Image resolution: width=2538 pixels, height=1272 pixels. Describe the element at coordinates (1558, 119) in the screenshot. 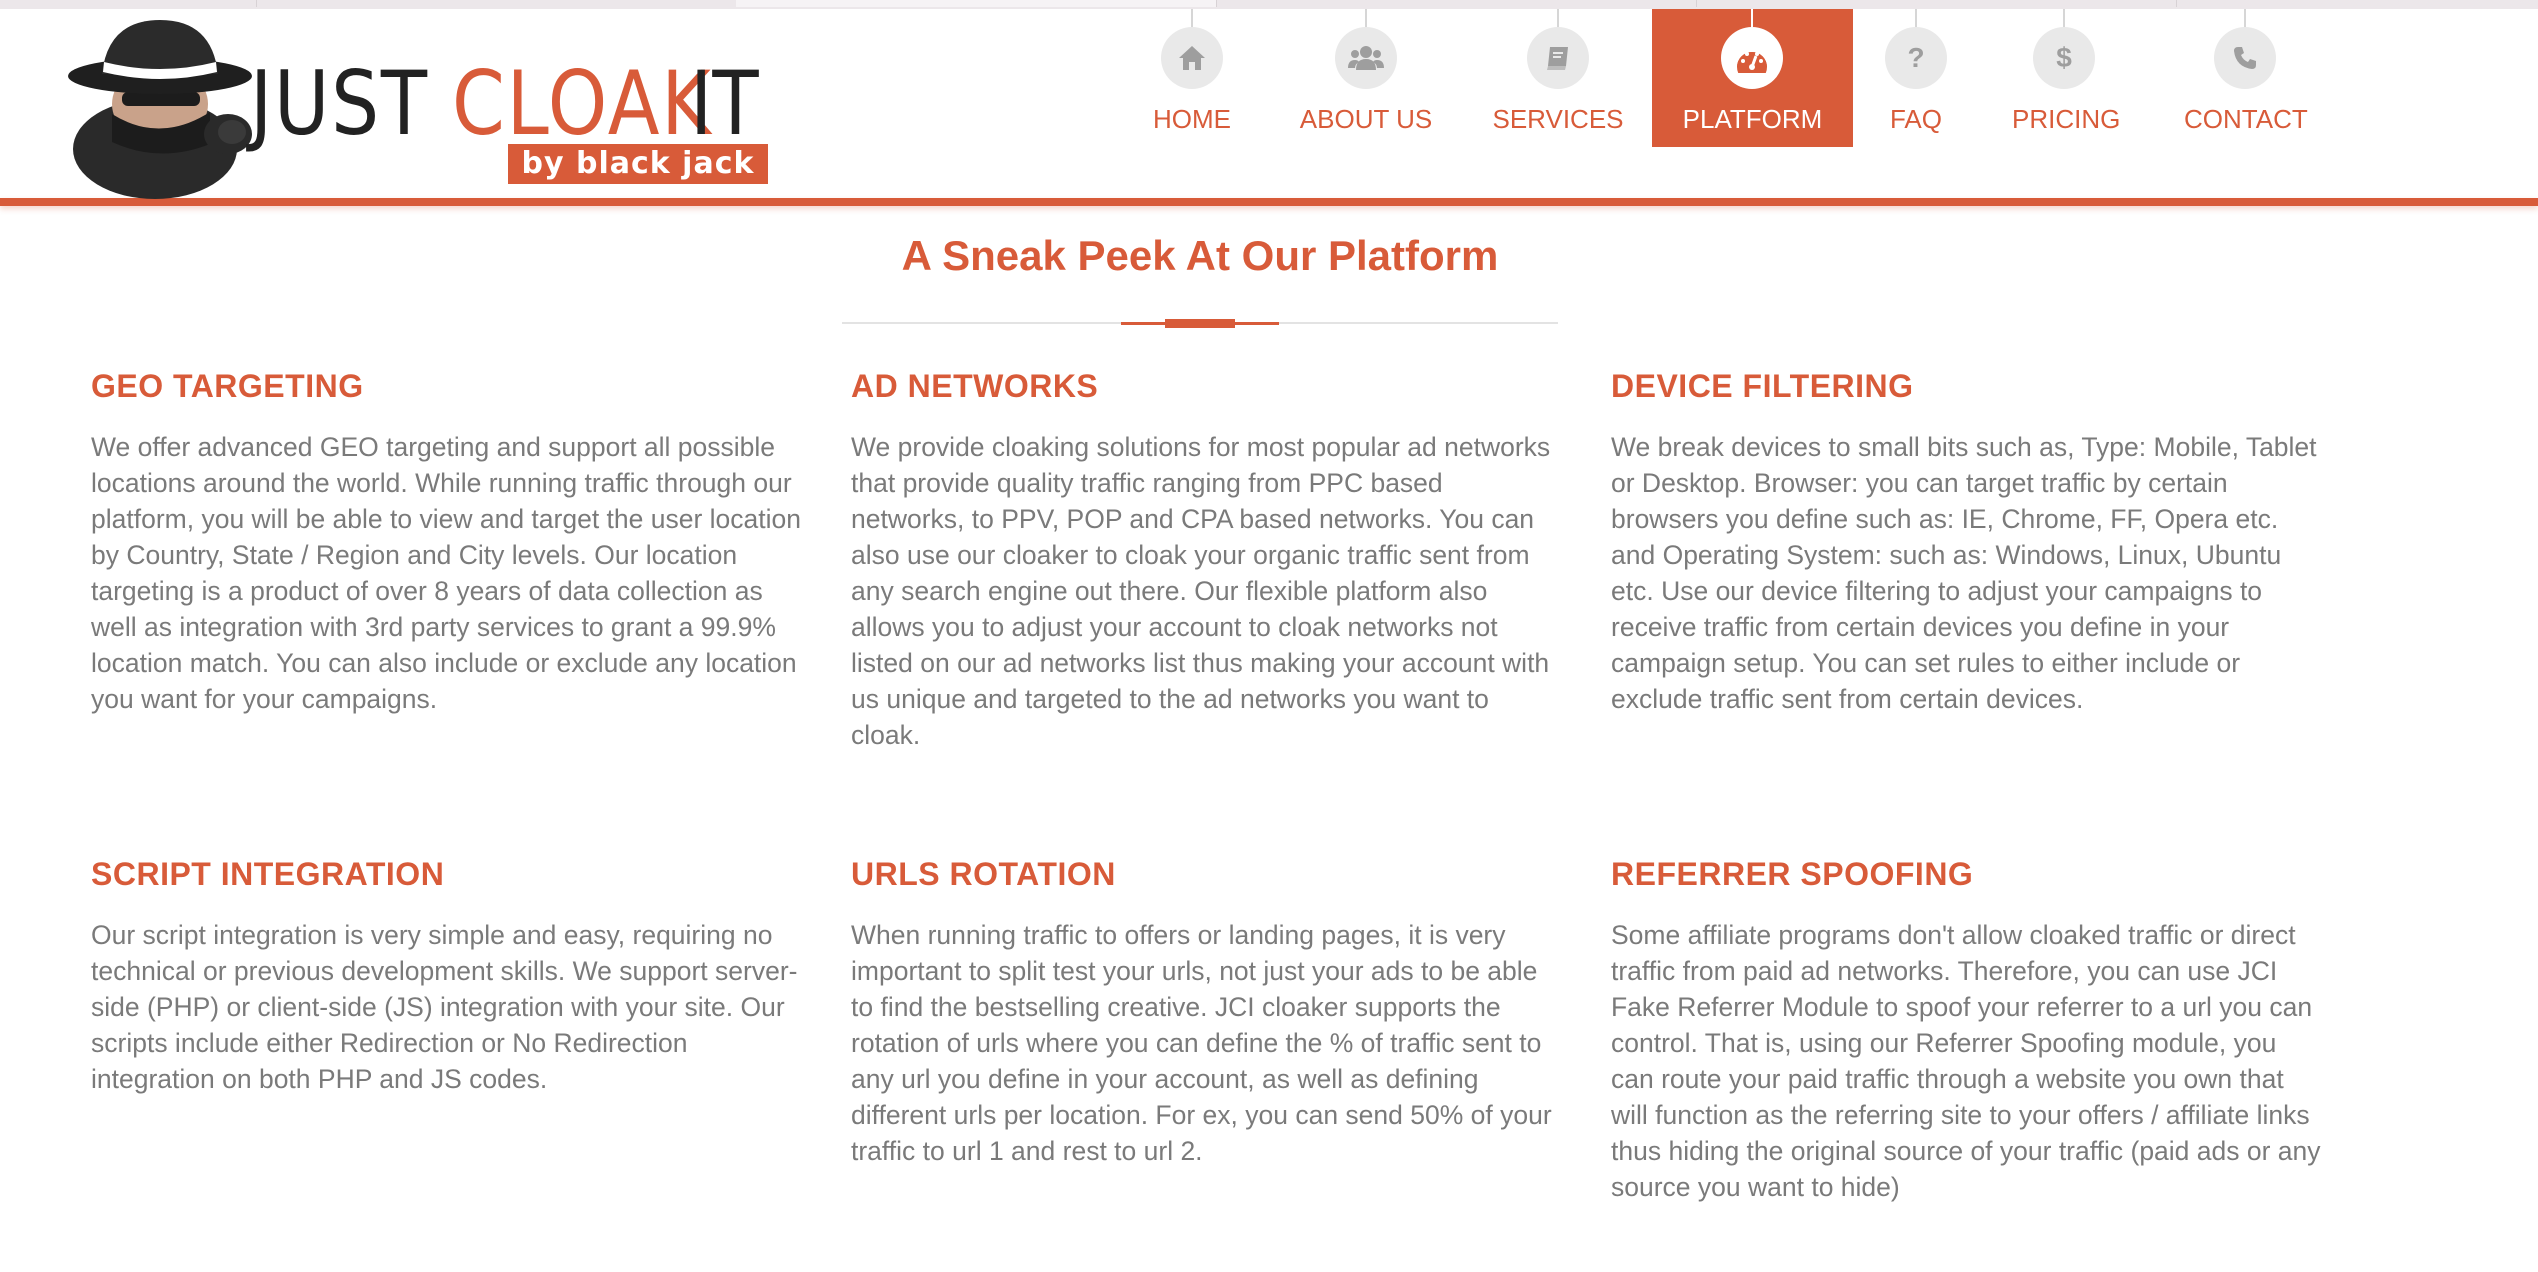

I see `nav-label: SERVICES` at that location.